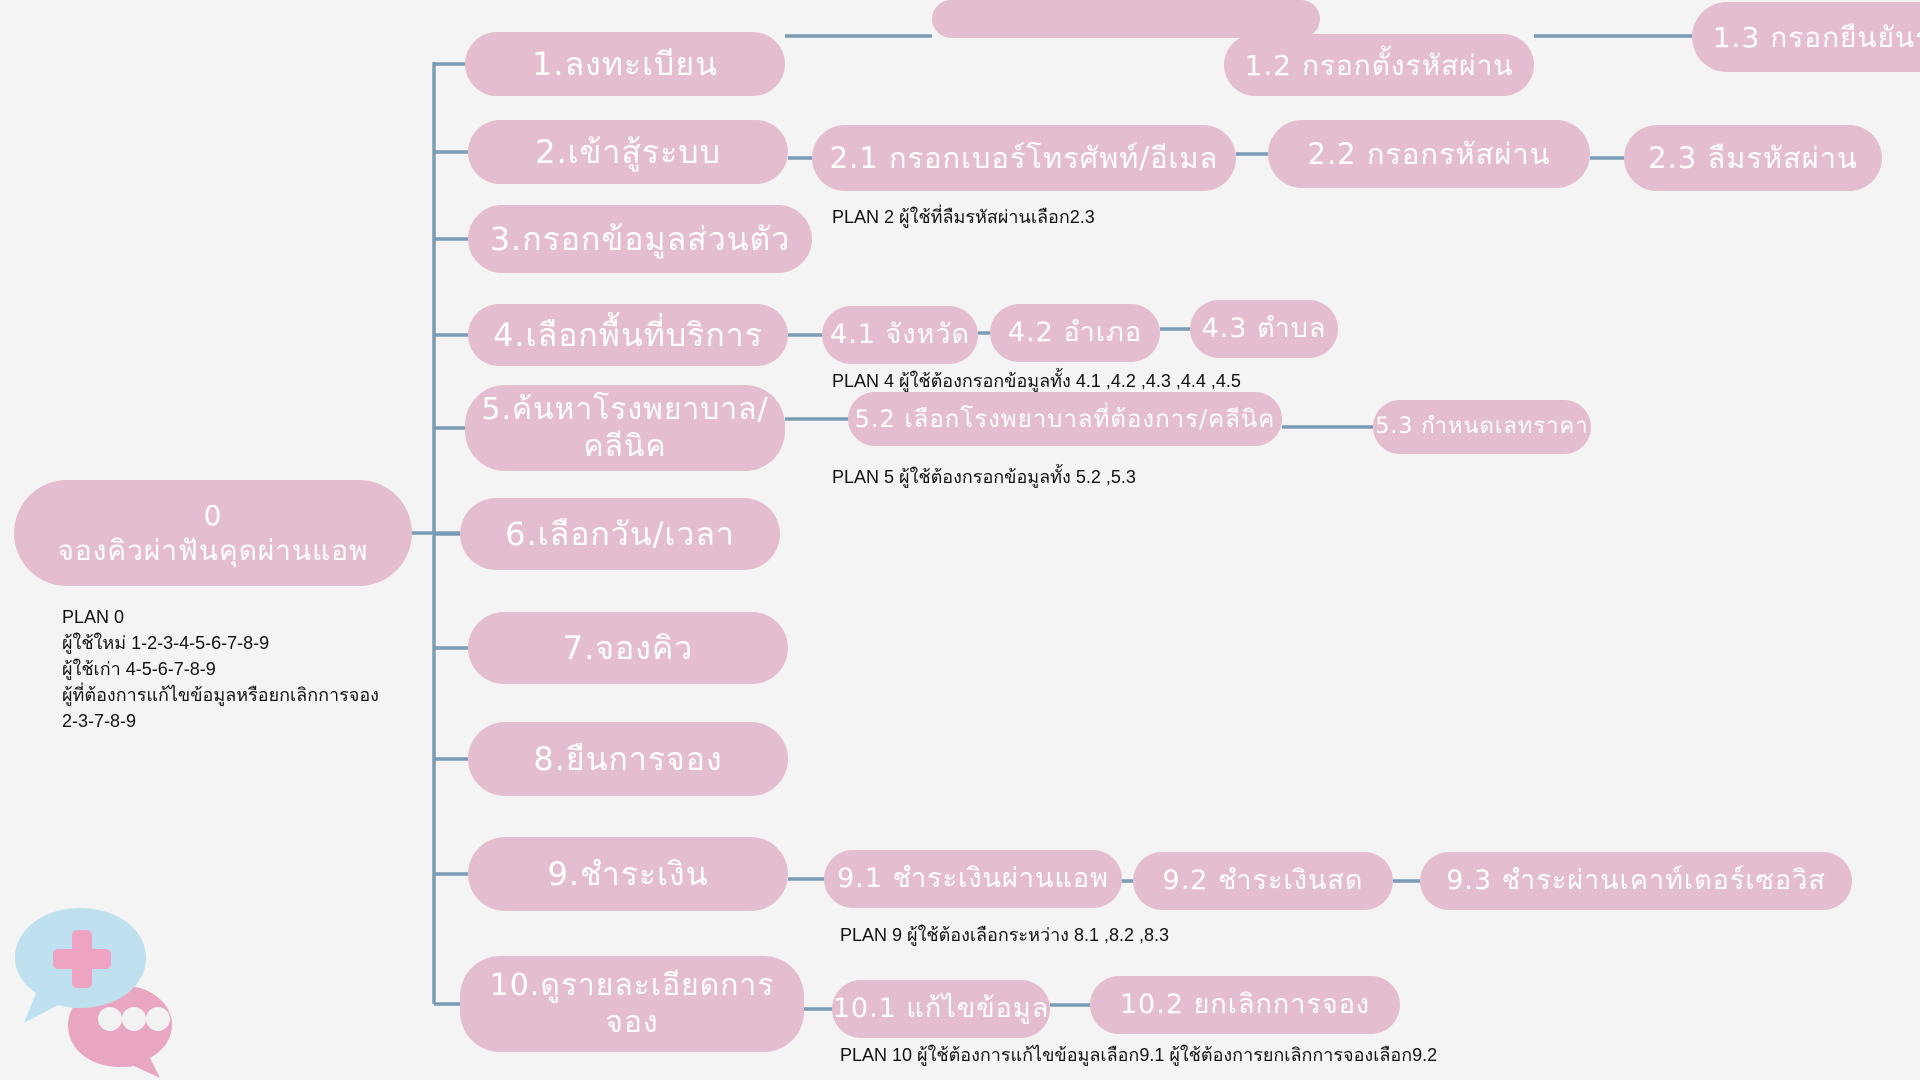  Describe the element at coordinates (1264, 329) in the screenshot. I see `step-4-sub-3-node: 4.3 ตำบล` at that location.